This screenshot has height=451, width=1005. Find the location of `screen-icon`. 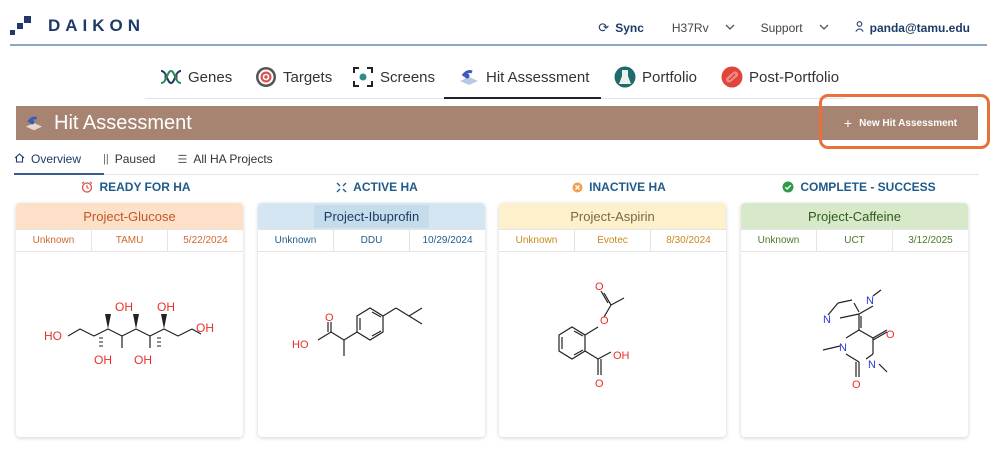

screen-icon is located at coordinates (363, 77).